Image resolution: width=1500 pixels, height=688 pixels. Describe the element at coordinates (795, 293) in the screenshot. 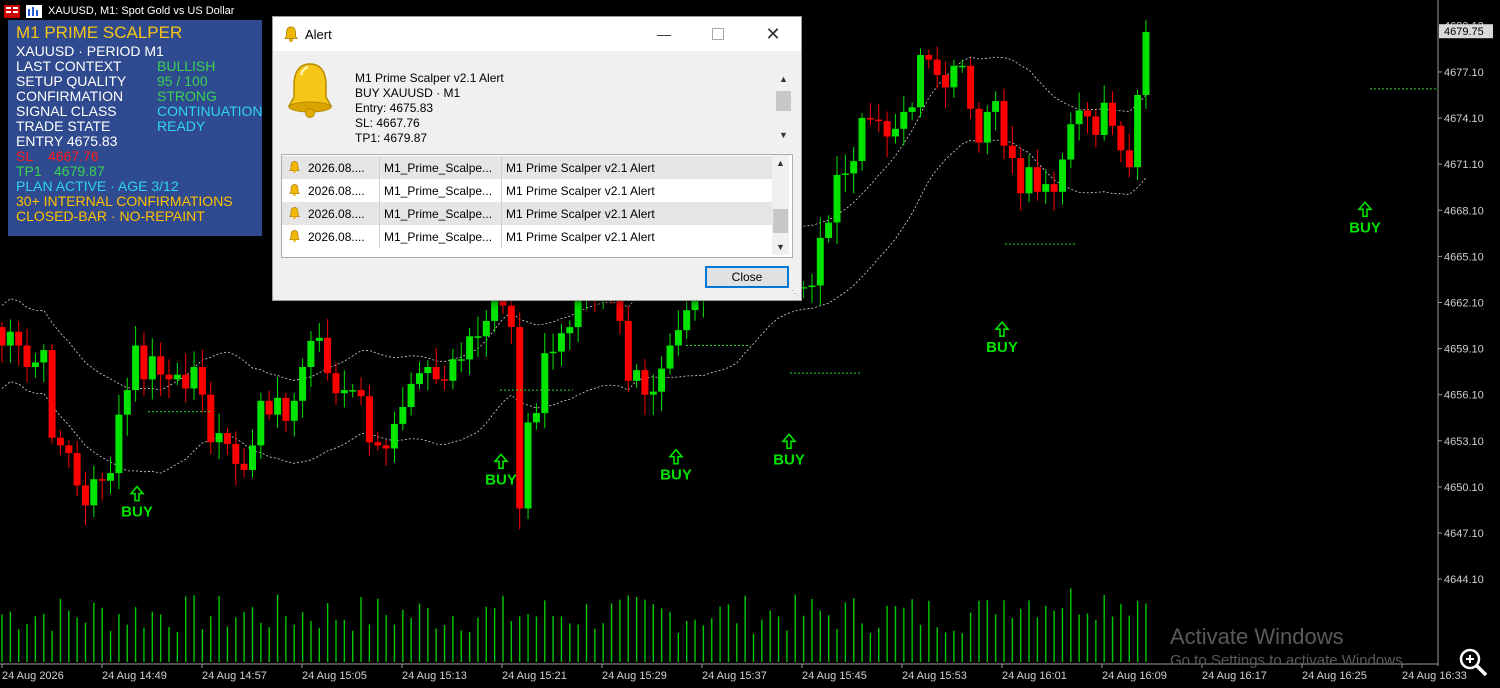

I see `resize-grip-icon: ⋱` at that location.